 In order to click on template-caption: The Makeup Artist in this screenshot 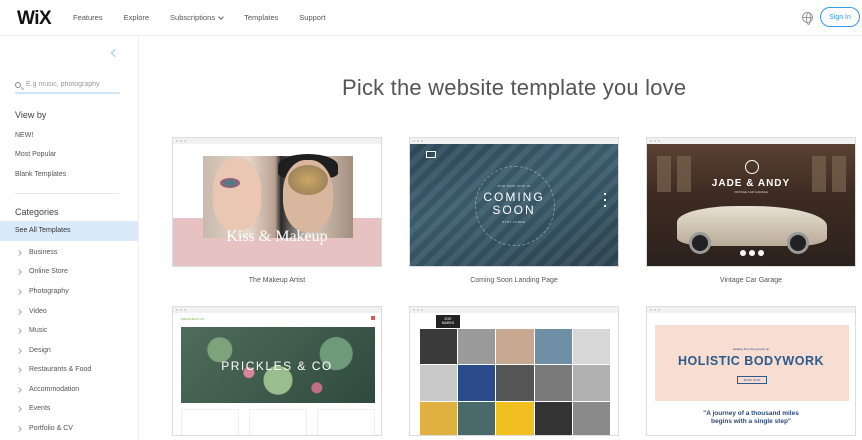, I will do `click(277, 280)`.